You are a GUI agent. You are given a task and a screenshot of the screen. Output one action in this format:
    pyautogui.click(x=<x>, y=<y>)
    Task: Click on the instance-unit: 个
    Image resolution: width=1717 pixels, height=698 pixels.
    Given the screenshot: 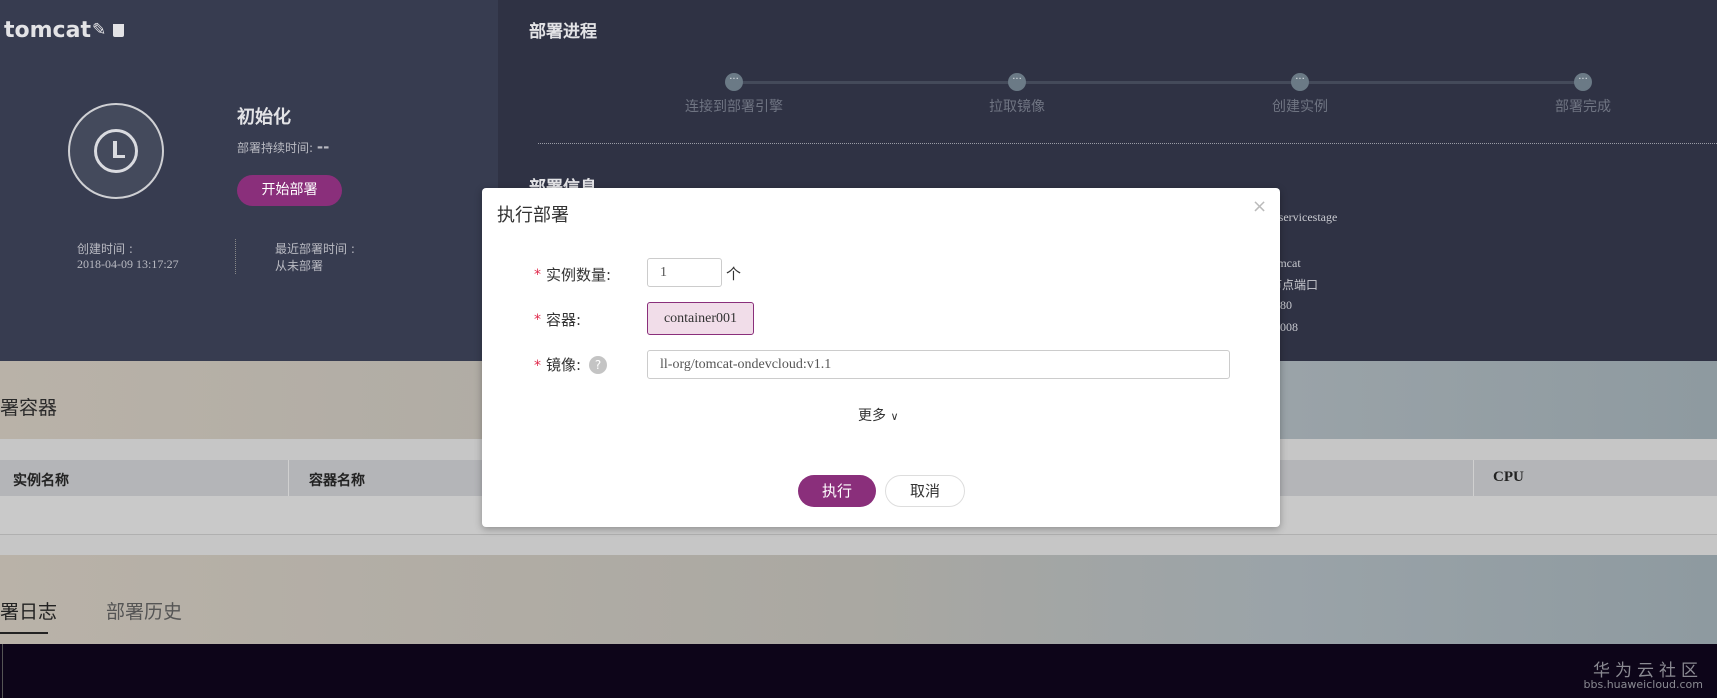 What is the action you would take?
    pyautogui.click(x=734, y=274)
    